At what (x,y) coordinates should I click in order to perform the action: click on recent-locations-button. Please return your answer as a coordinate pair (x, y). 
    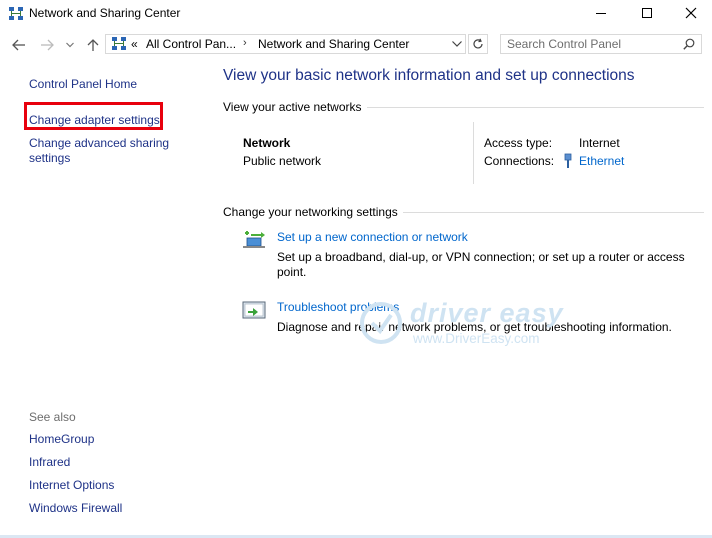
    Looking at the image, I should click on (70, 45).